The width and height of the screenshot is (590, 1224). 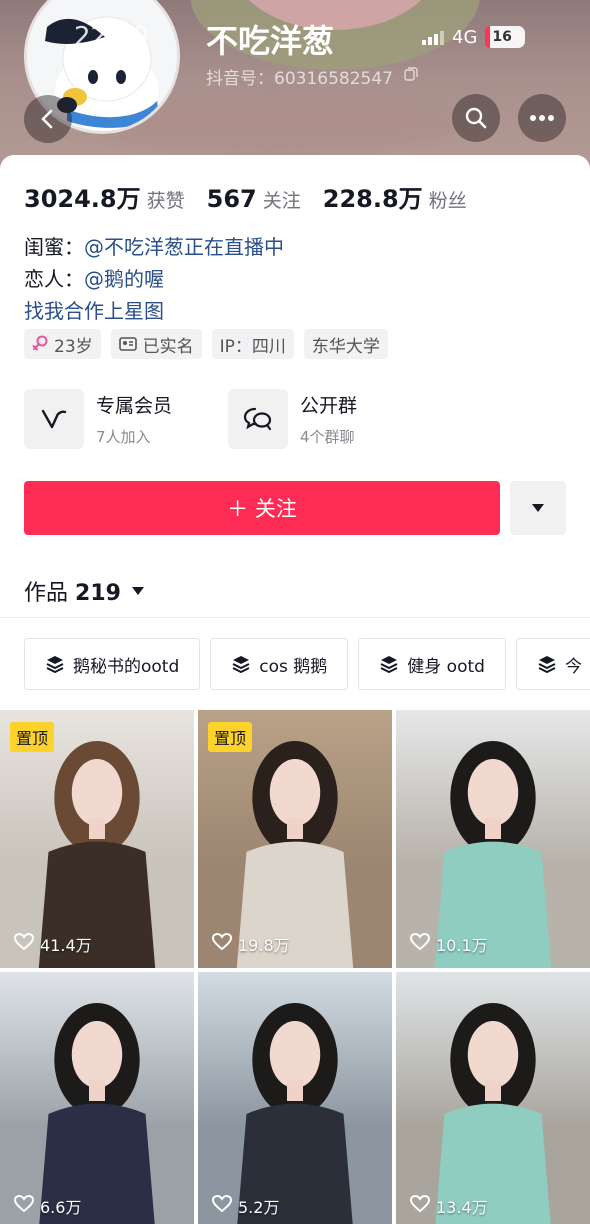 I want to click on collection-chip-label: 鹅秘书的ootd, so click(x=126, y=666).